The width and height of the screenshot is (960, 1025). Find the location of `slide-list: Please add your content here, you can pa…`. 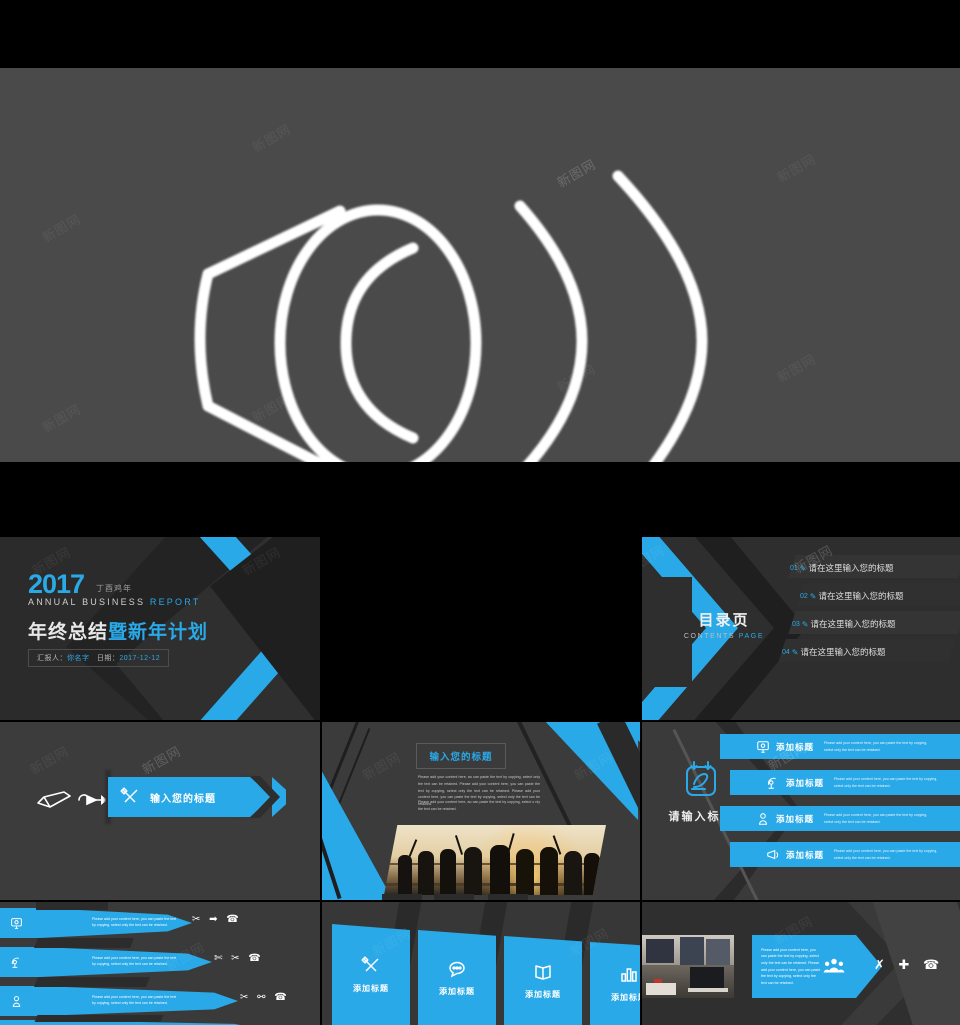

slide-list: Please add your content here, you can pa… is located at coordinates (160, 963).